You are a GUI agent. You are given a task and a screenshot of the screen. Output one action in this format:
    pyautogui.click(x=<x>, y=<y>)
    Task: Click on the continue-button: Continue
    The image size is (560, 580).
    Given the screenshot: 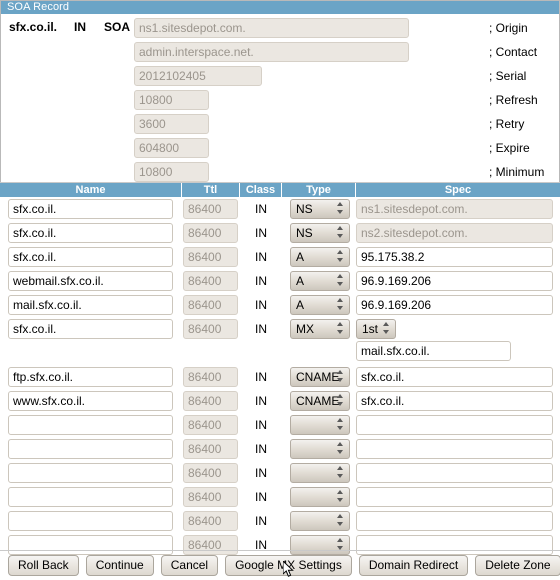 What is the action you would take?
    pyautogui.click(x=119, y=565)
    